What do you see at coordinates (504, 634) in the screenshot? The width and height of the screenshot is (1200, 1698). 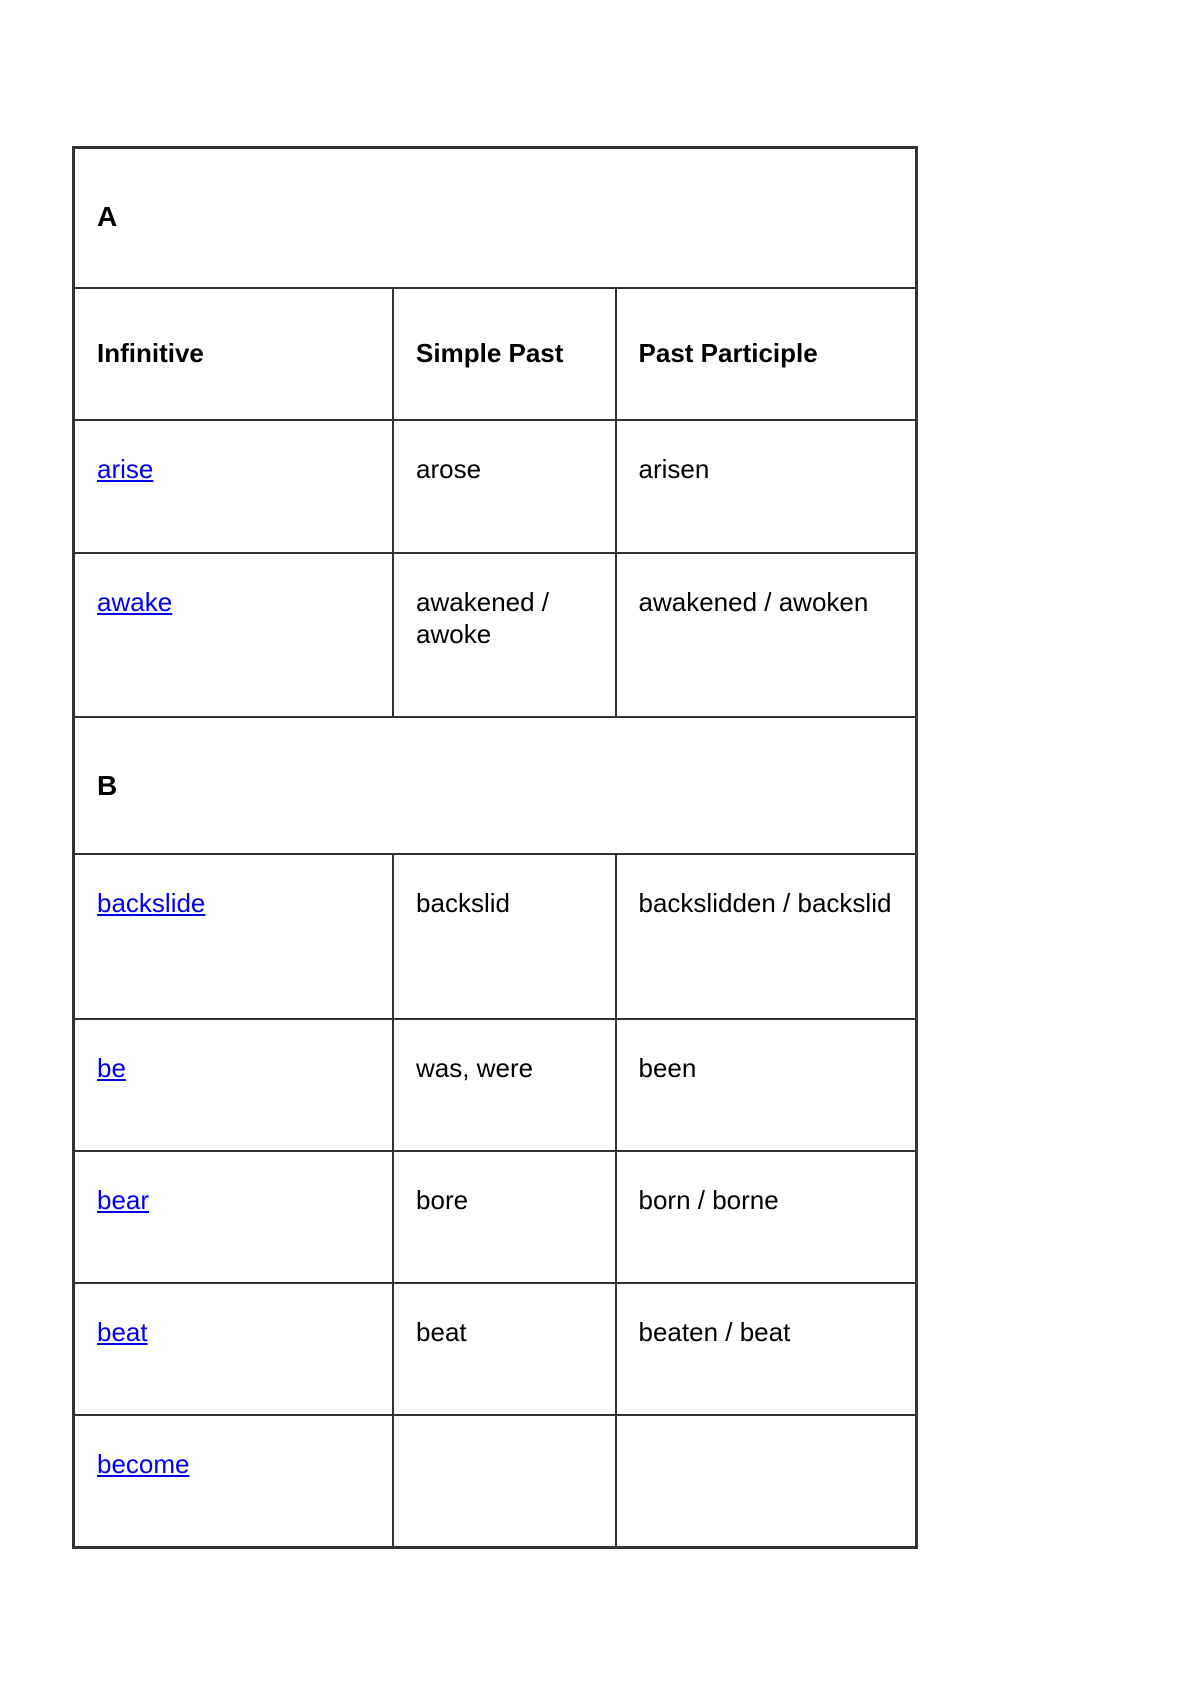 I see `simple-past-cell: awakened / awoke` at bounding box center [504, 634].